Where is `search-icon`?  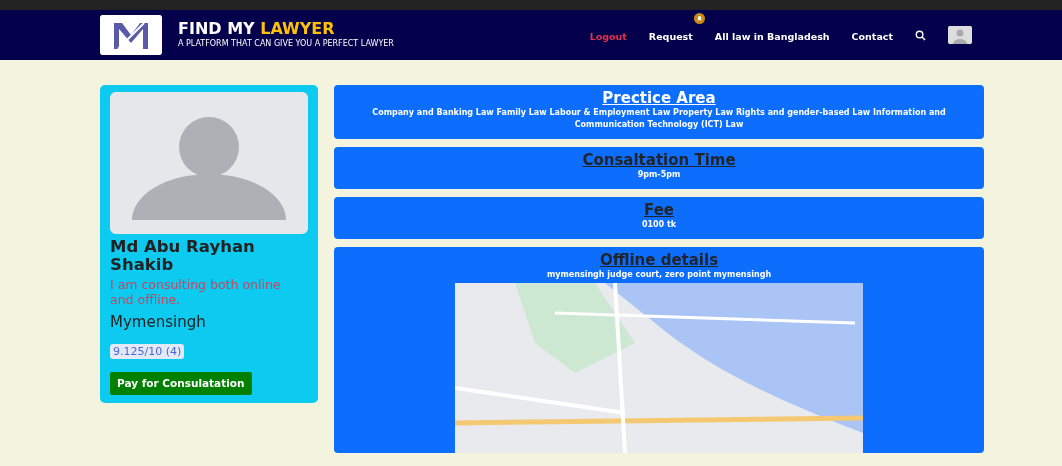 search-icon is located at coordinates (920, 35).